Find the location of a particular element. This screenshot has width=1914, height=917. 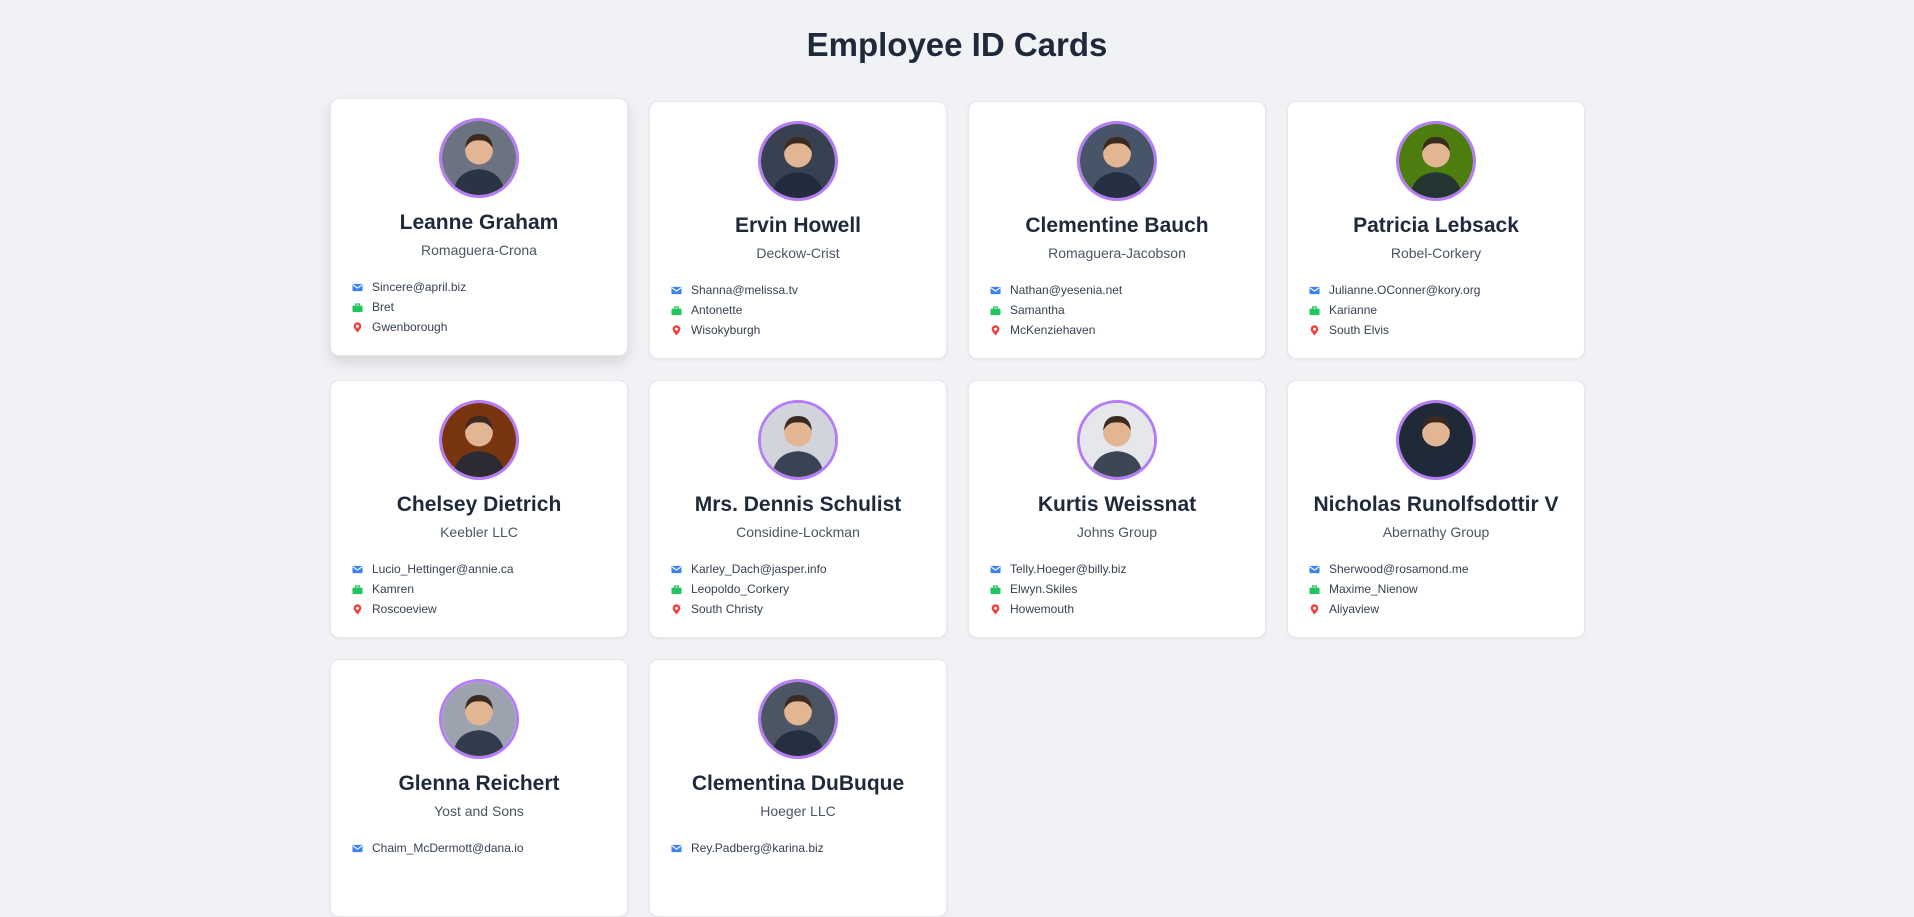

employee-city: Aliyaview is located at coordinates (1354, 609).